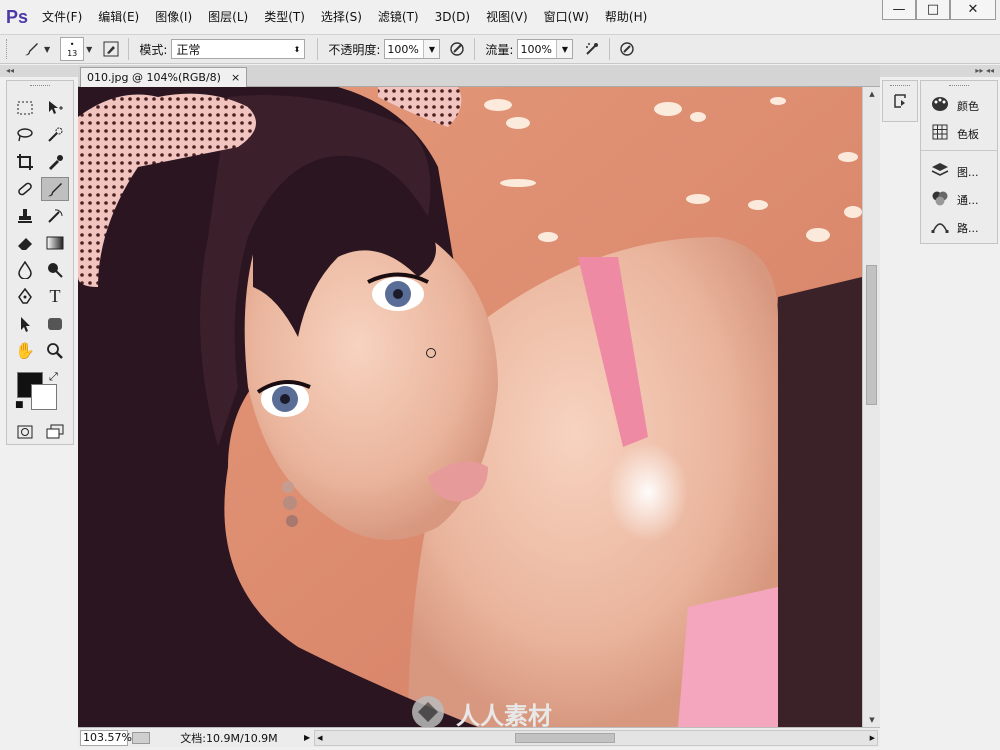 This screenshot has width=1000, height=750. Describe the element at coordinates (452, 17) in the screenshot. I see `menu-3d: 3D(D)` at that location.